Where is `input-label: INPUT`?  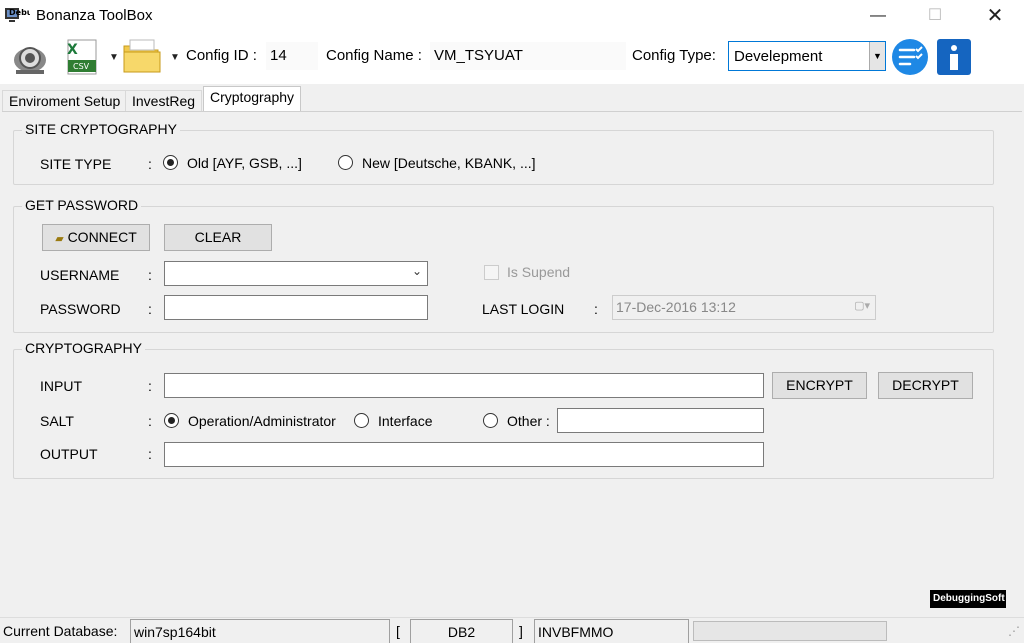
input-label: INPUT is located at coordinates (61, 386).